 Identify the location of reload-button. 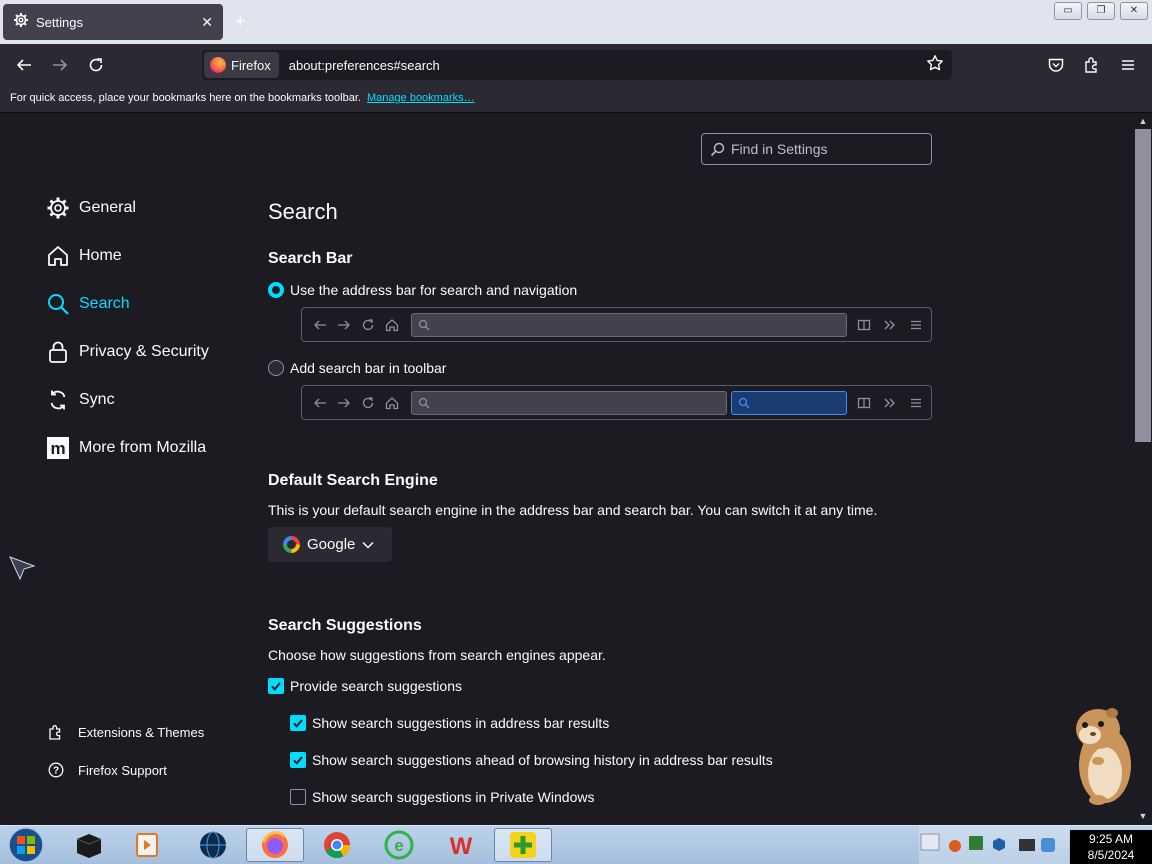
(96, 65).